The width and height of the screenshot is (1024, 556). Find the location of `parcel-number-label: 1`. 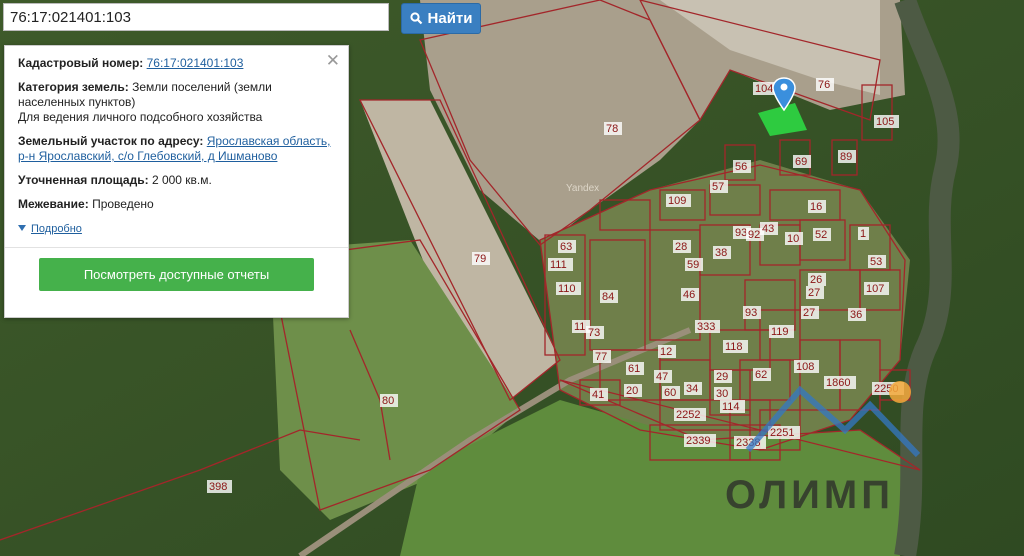

parcel-number-label: 1 is located at coordinates (863, 234).